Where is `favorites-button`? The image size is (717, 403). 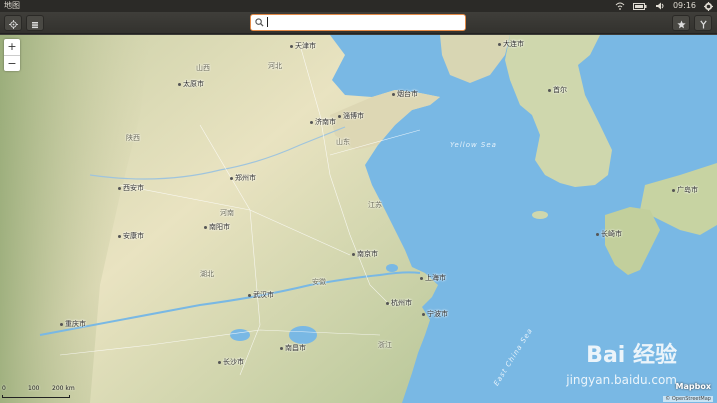
favorites-button is located at coordinates (681, 23).